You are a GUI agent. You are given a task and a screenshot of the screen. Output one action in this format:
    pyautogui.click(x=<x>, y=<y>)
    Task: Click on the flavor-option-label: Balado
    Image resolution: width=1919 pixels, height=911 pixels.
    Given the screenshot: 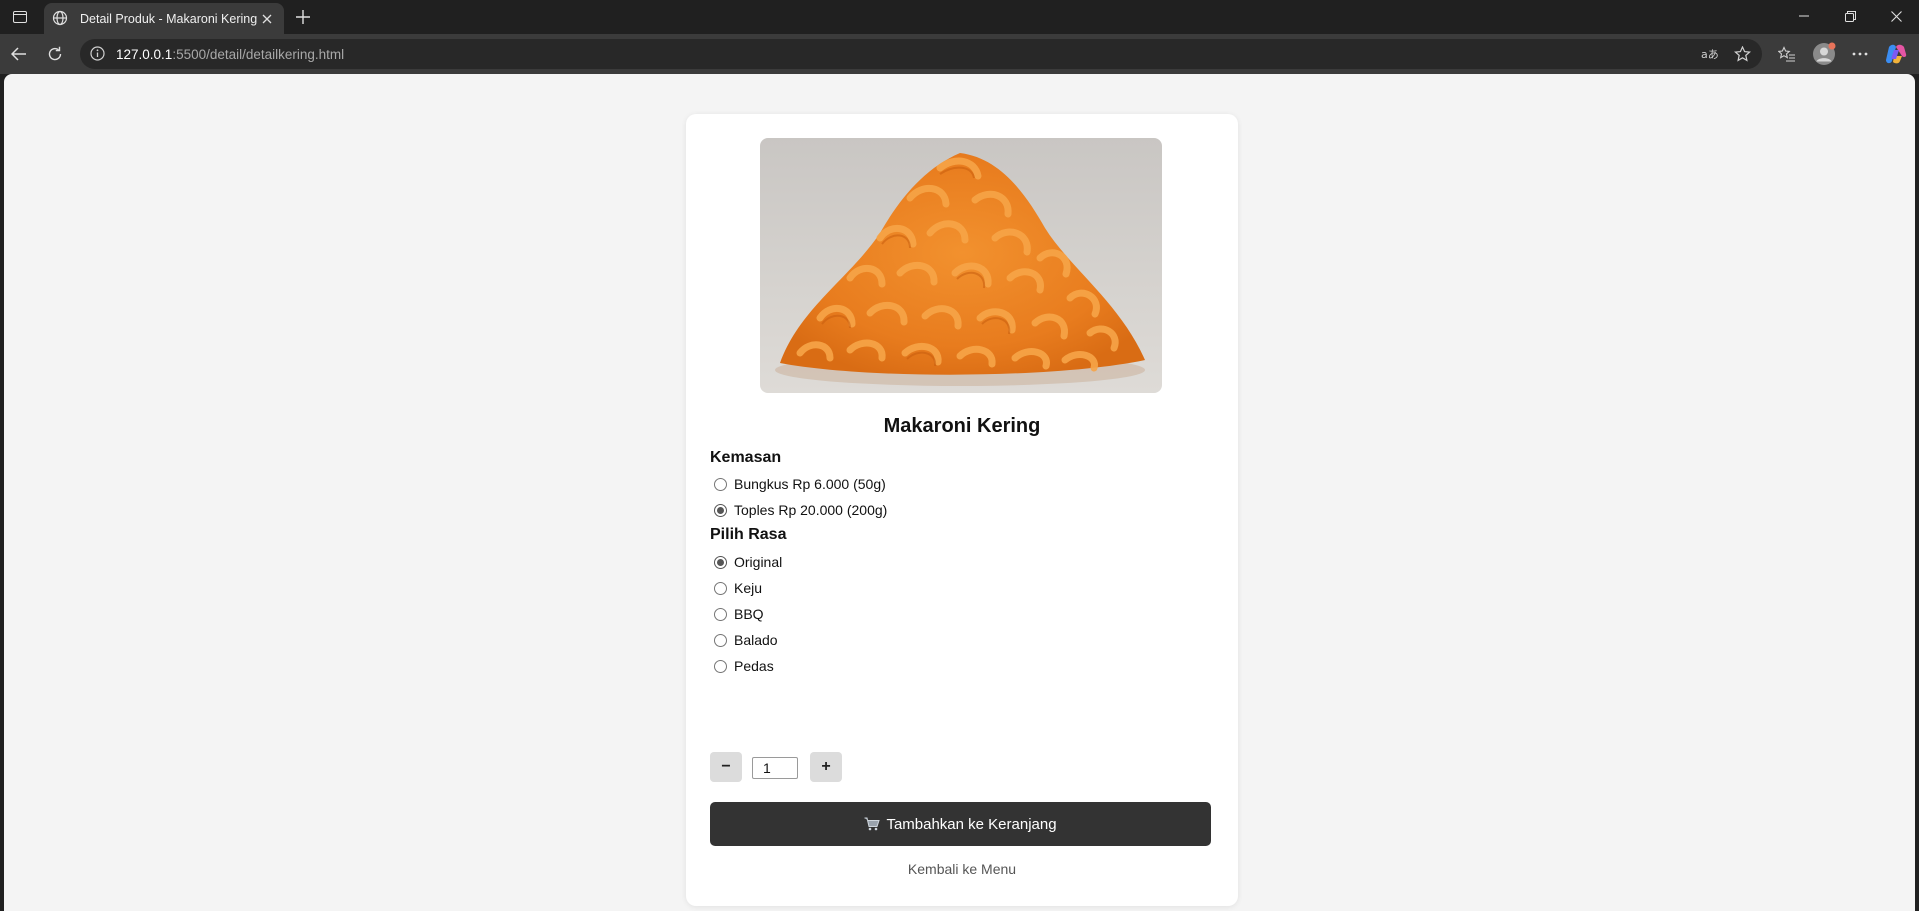 What is the action you would take?
    pyautogui.click(x=756, y=640)
    